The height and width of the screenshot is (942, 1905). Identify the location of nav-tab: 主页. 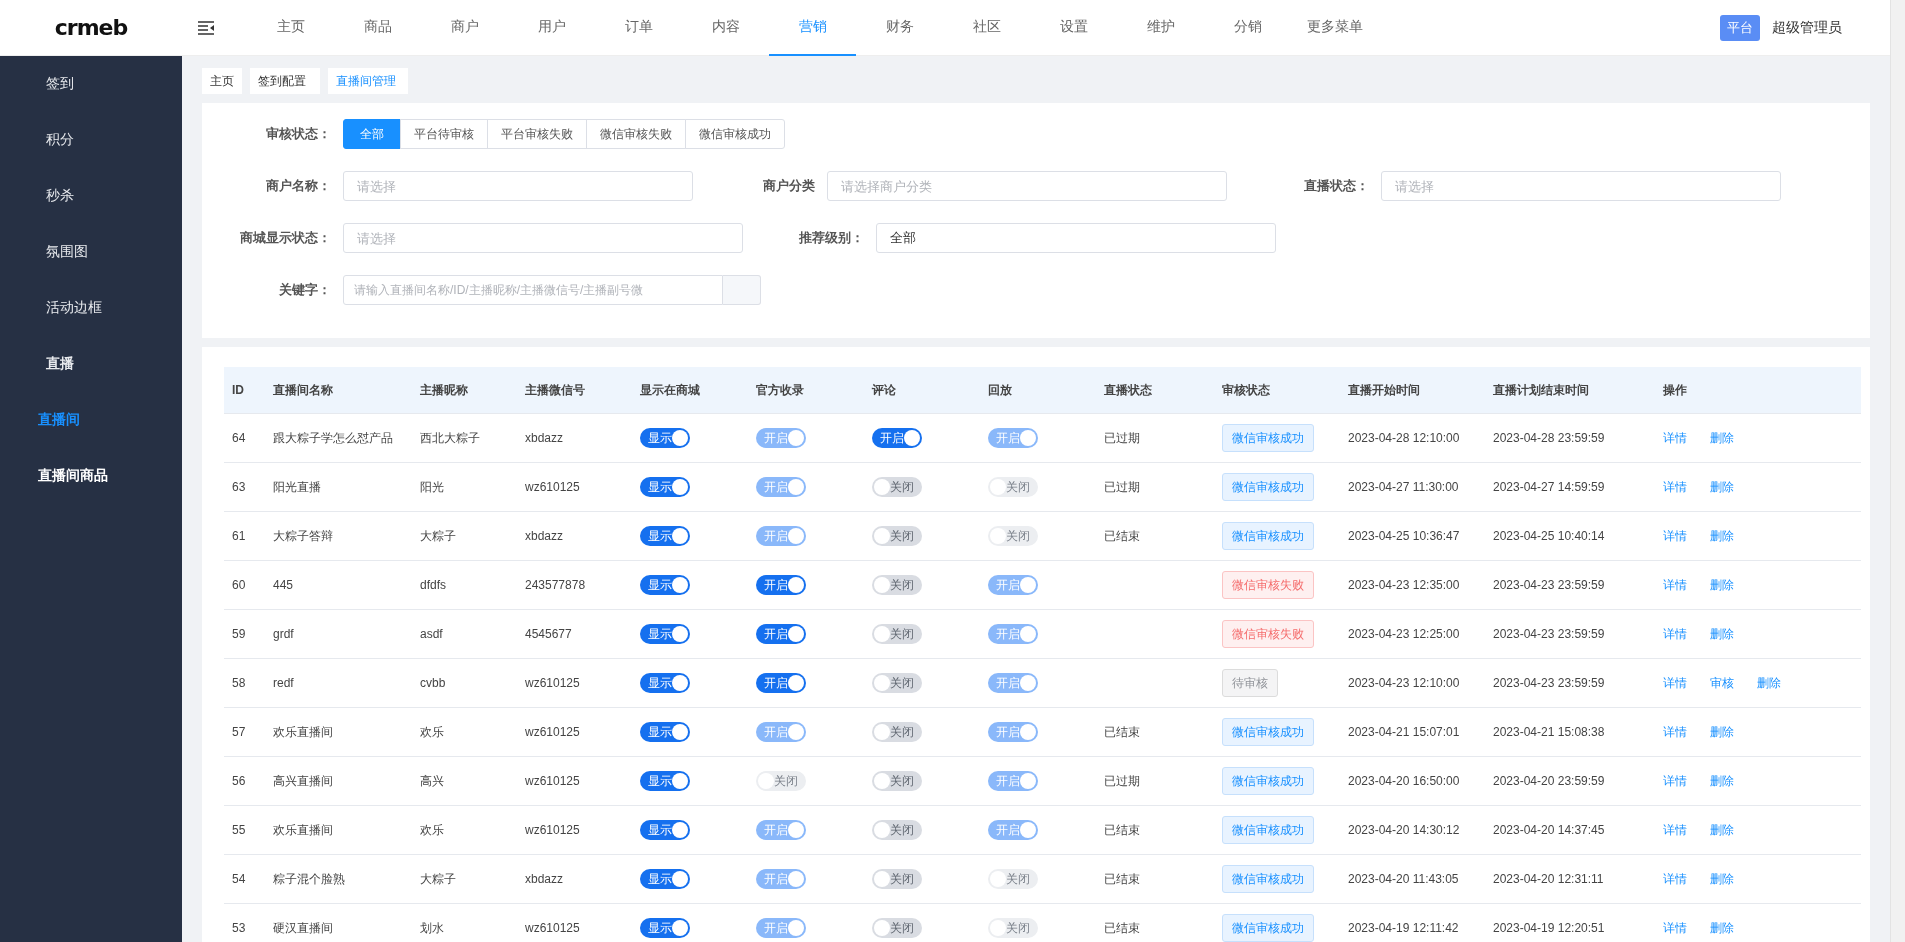
(290, 28).